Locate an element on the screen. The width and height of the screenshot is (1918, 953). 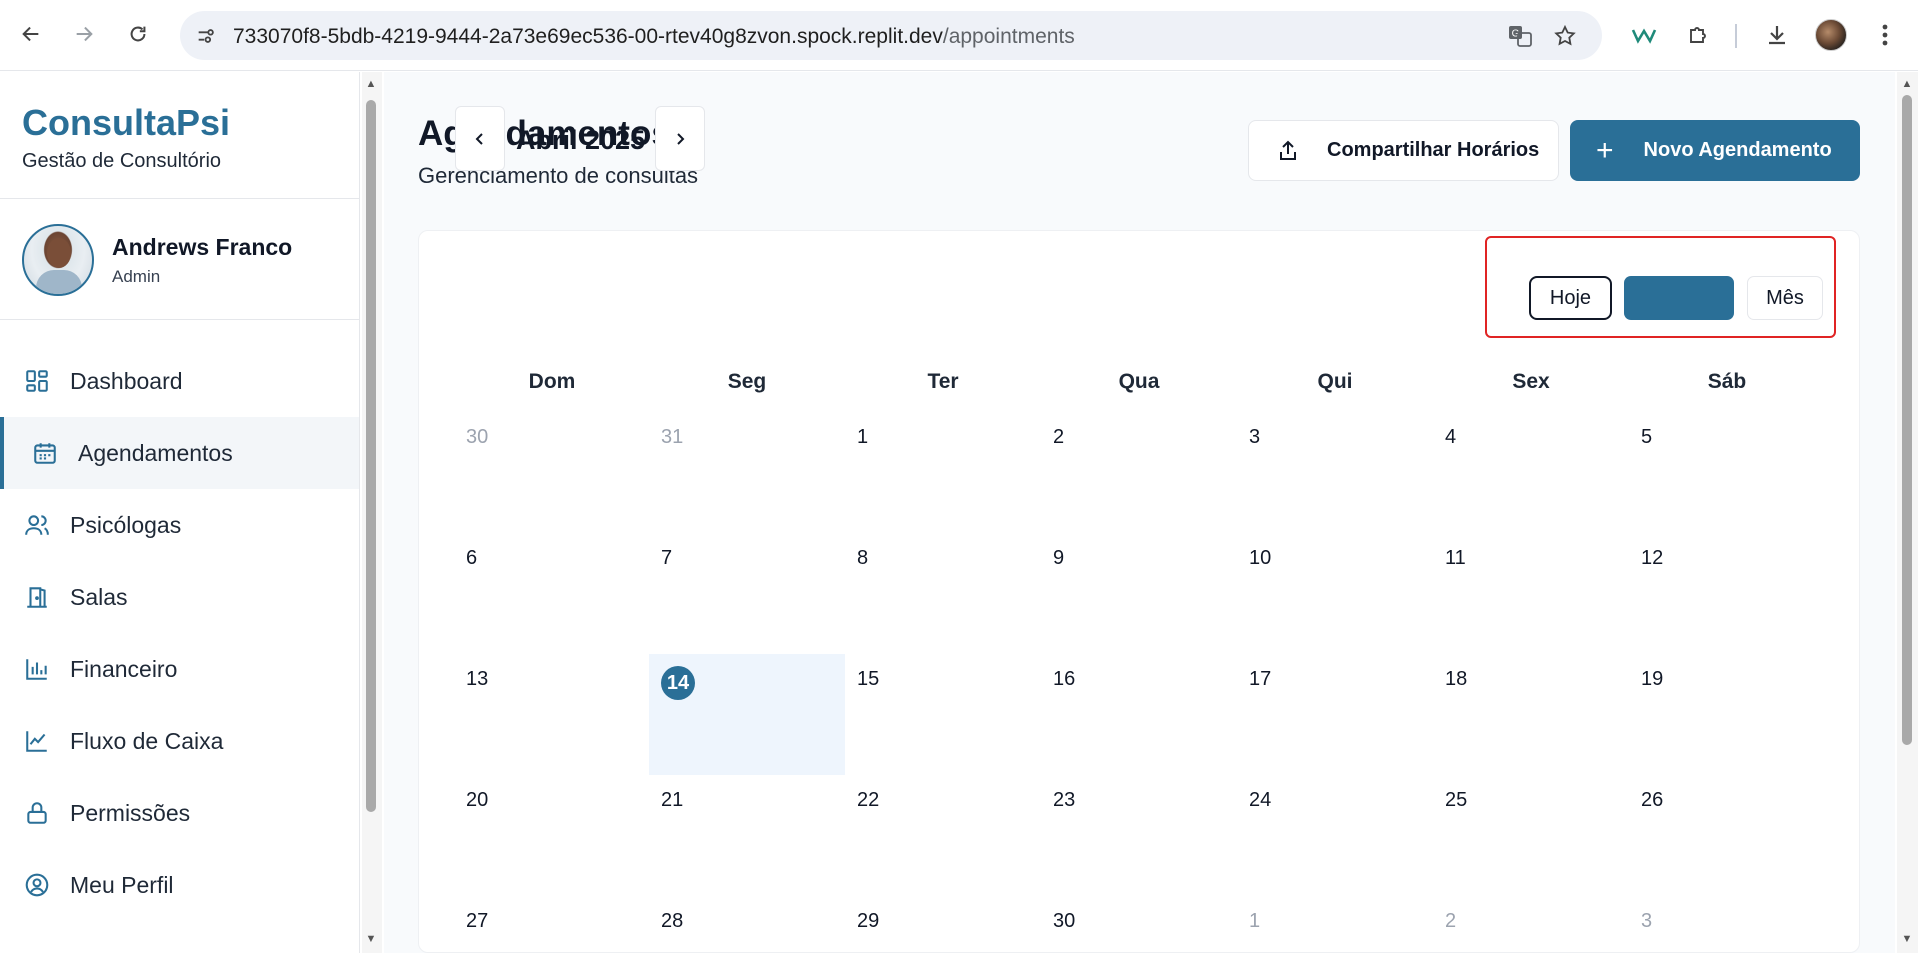
calendar-day: 29 is located at coordinates (943, 916).